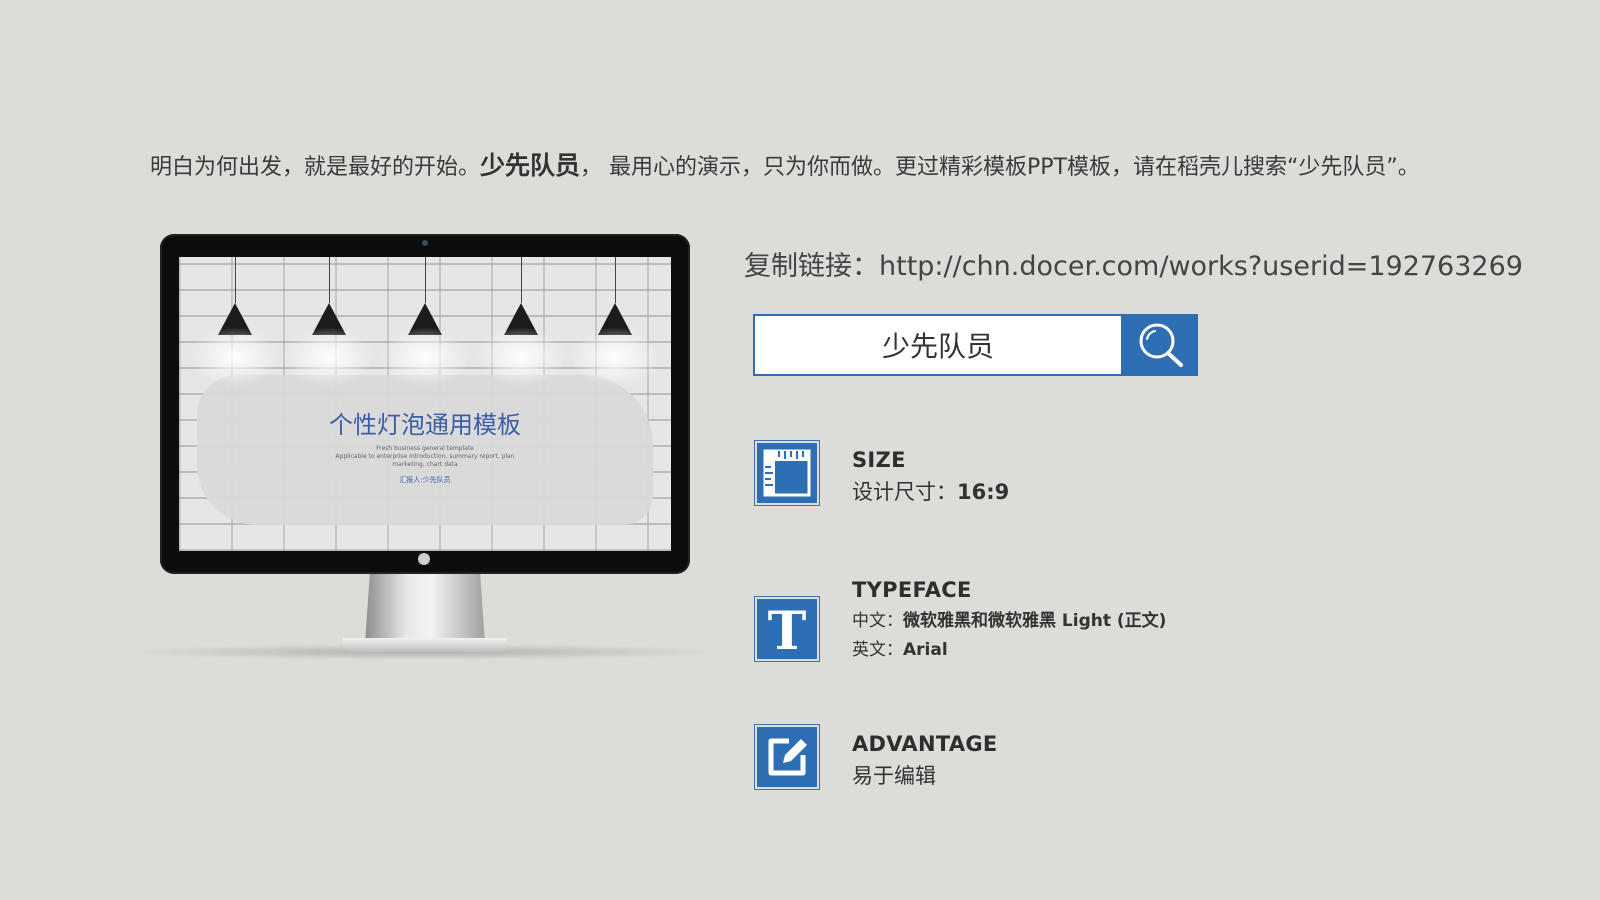  I want to click on letter-t-icon: T, so click(787, 629).